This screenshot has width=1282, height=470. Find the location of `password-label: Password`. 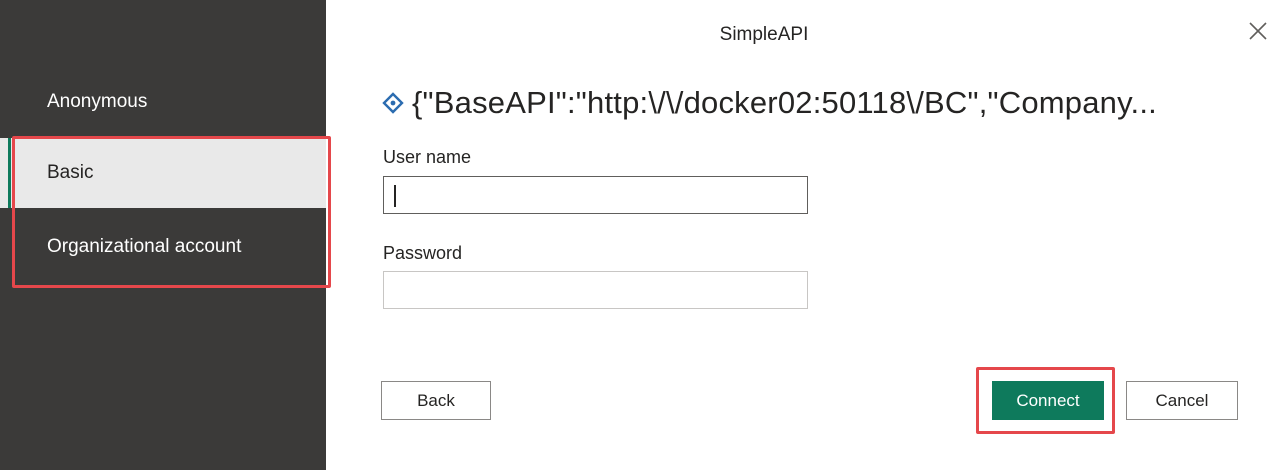

password-label: Password is located at coordinates (423, 253).